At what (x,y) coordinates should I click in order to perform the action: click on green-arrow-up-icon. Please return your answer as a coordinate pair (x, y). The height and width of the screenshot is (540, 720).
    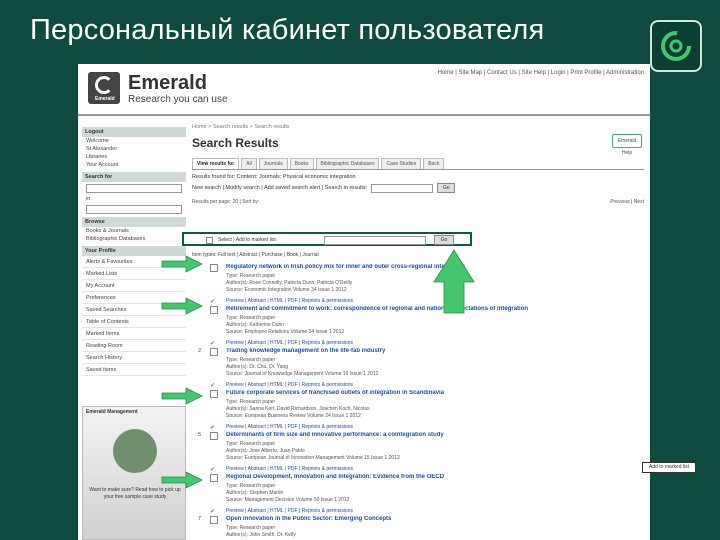
    Looking at the image, I should click on (454, 281).